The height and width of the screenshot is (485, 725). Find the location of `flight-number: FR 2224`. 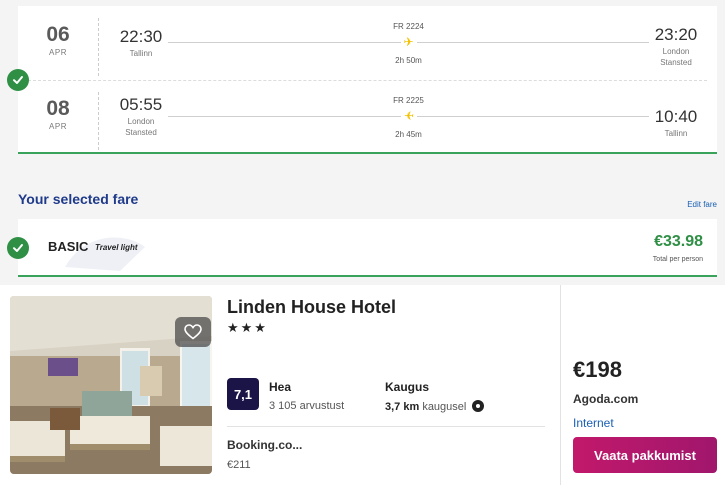

flight-number: FR 2224 is located at coordinates (408, 26).